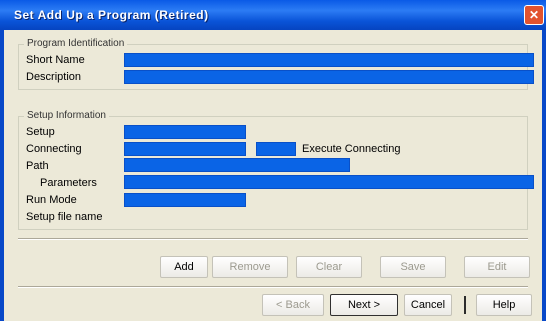  What do you see at coordinates (54, 149) in the screenshot?
I see `connecting-label: Connecting` at bounding box center [54, 149].